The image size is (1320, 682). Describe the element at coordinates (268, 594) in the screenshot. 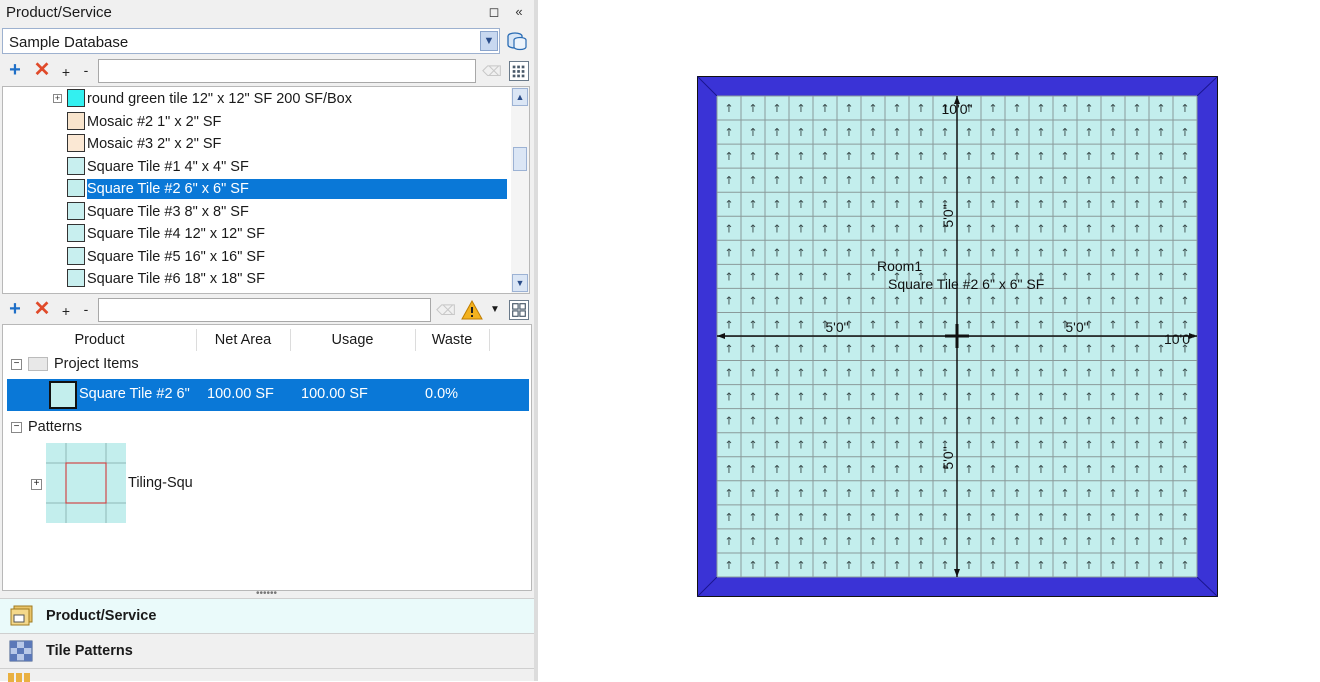

I see `resize-grip: ••••••` at that location.